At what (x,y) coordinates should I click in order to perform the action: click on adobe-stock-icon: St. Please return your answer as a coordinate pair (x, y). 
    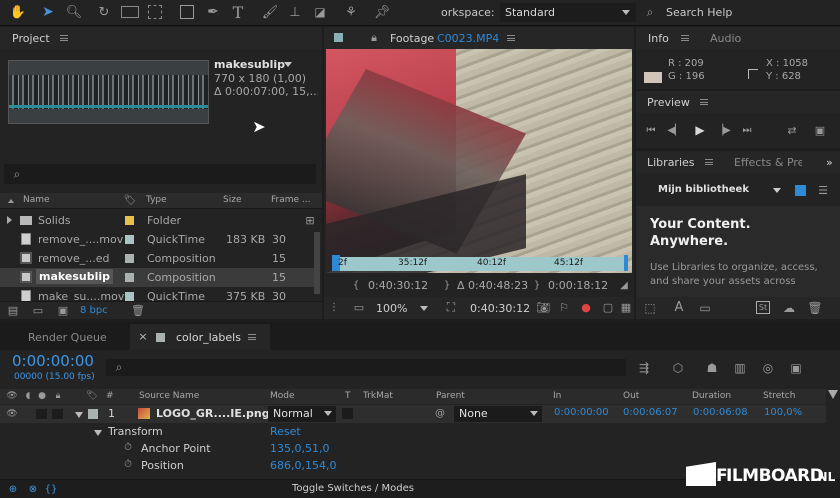
    Looking at the image, I should click on (763, 307).